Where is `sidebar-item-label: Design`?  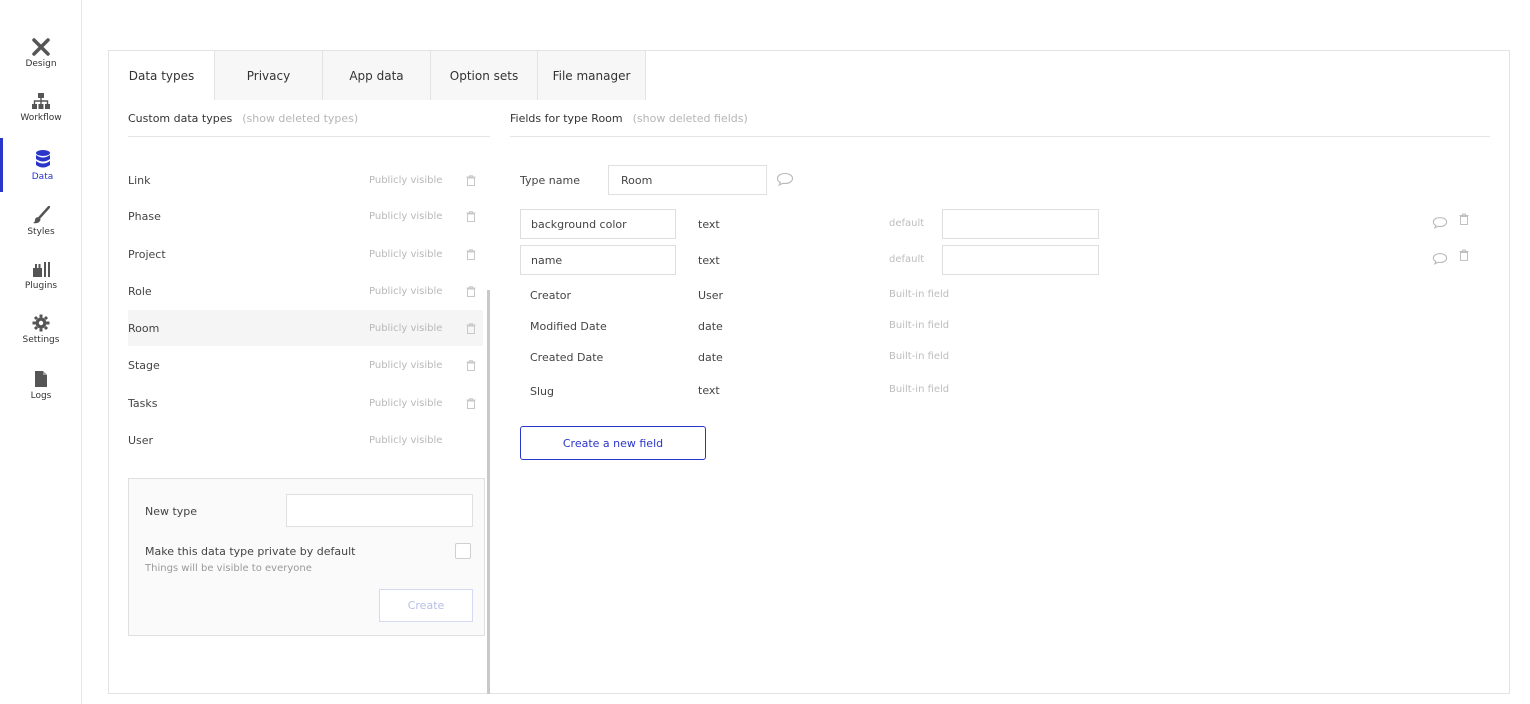
sidebar-item-label: Design is located at coordinates (41, 63).